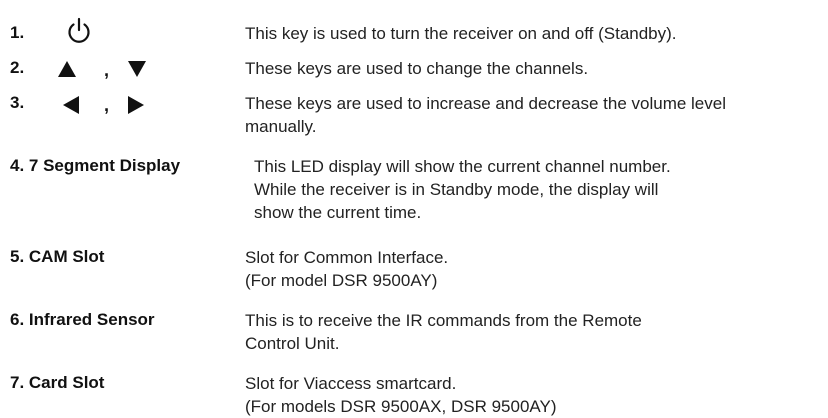  Describe the element at coordinates (95, 165) in the screenshot. I see `item-label: 4. 7 Segment Display` at that location.